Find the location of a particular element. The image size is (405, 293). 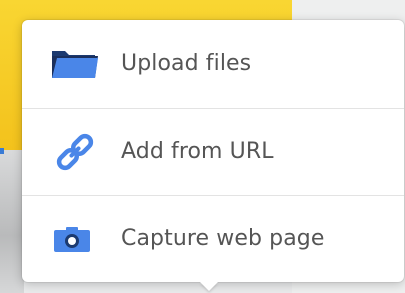

menu-pointer is located at coordinates (209, 286).